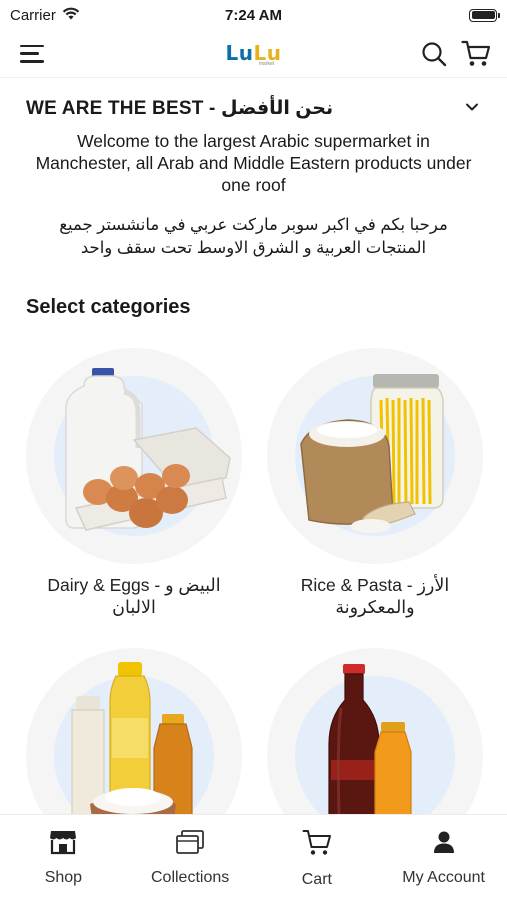  What do you see at coordinates (253, 15) in the screenshot?
I see `status-bar: Carrier 7:24 AM` at bounding box center [253, 15].